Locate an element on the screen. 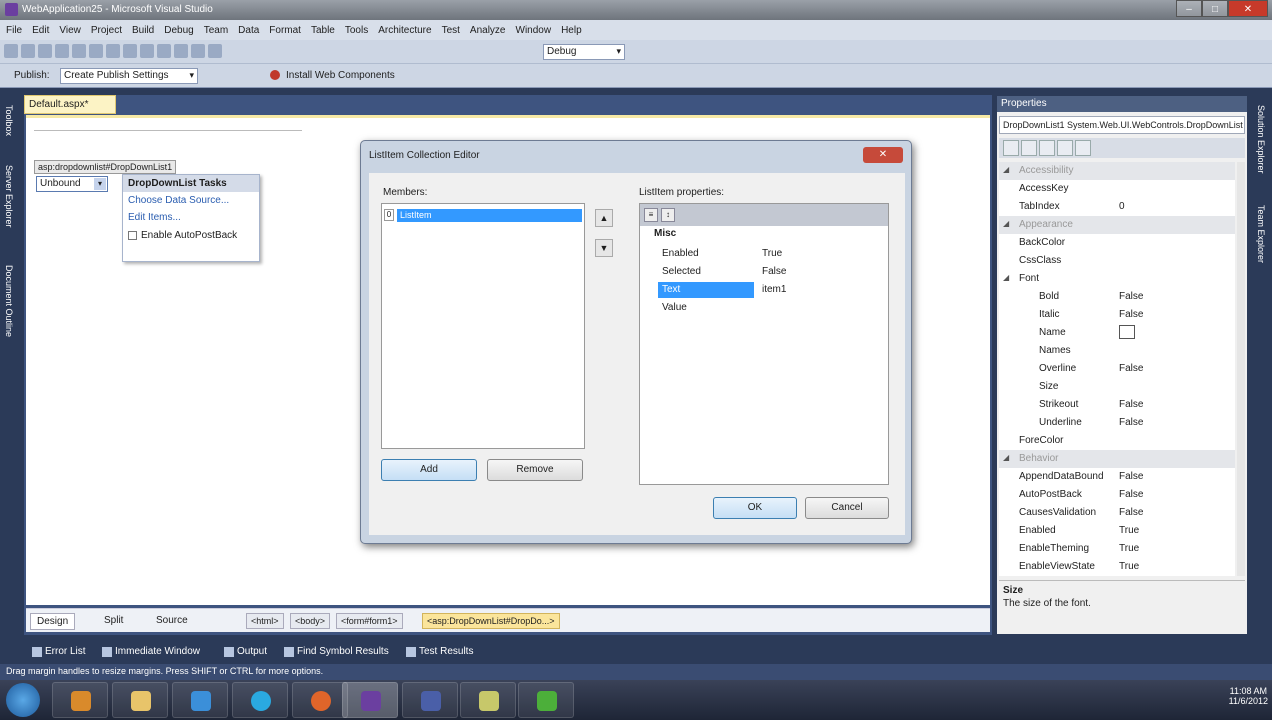  start-button is located at coordinates (23, 700).